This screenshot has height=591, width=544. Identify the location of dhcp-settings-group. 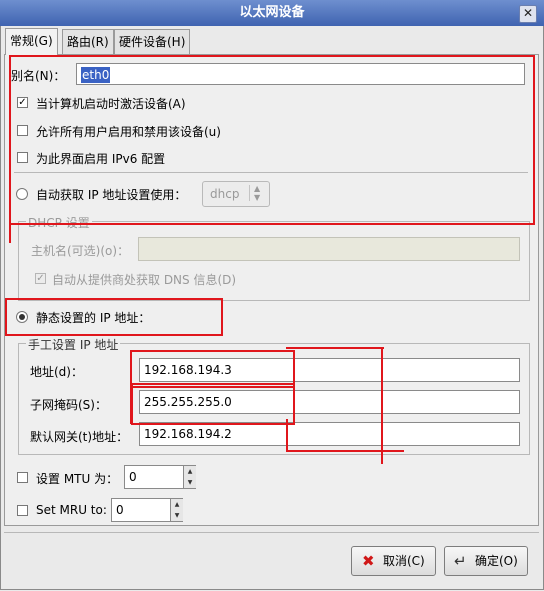
(274, 261).